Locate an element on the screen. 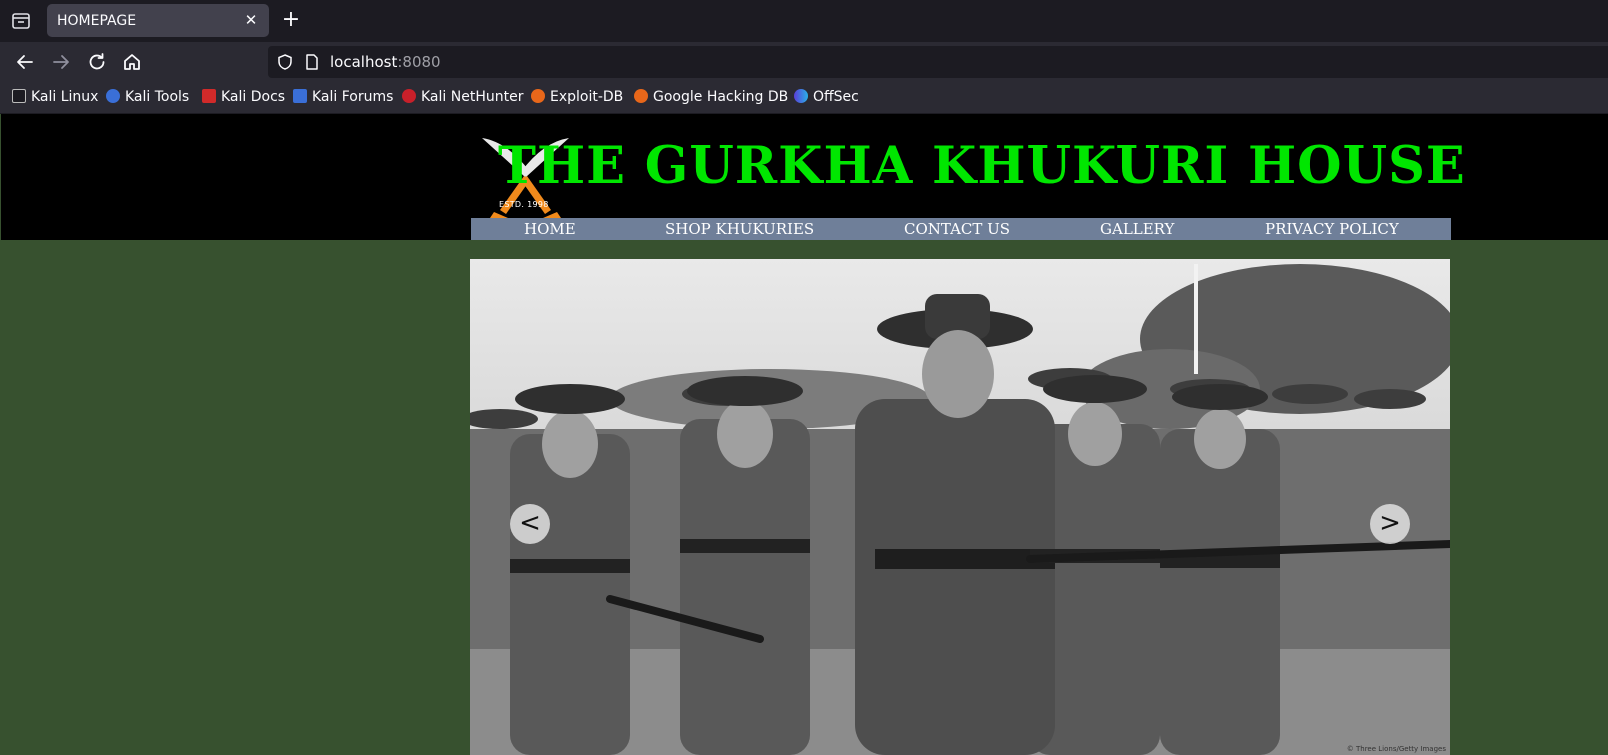 This screenshot has width=1608, height=755. menu-item-contact-us: CONTACT US is located at coordinates (957, 229).